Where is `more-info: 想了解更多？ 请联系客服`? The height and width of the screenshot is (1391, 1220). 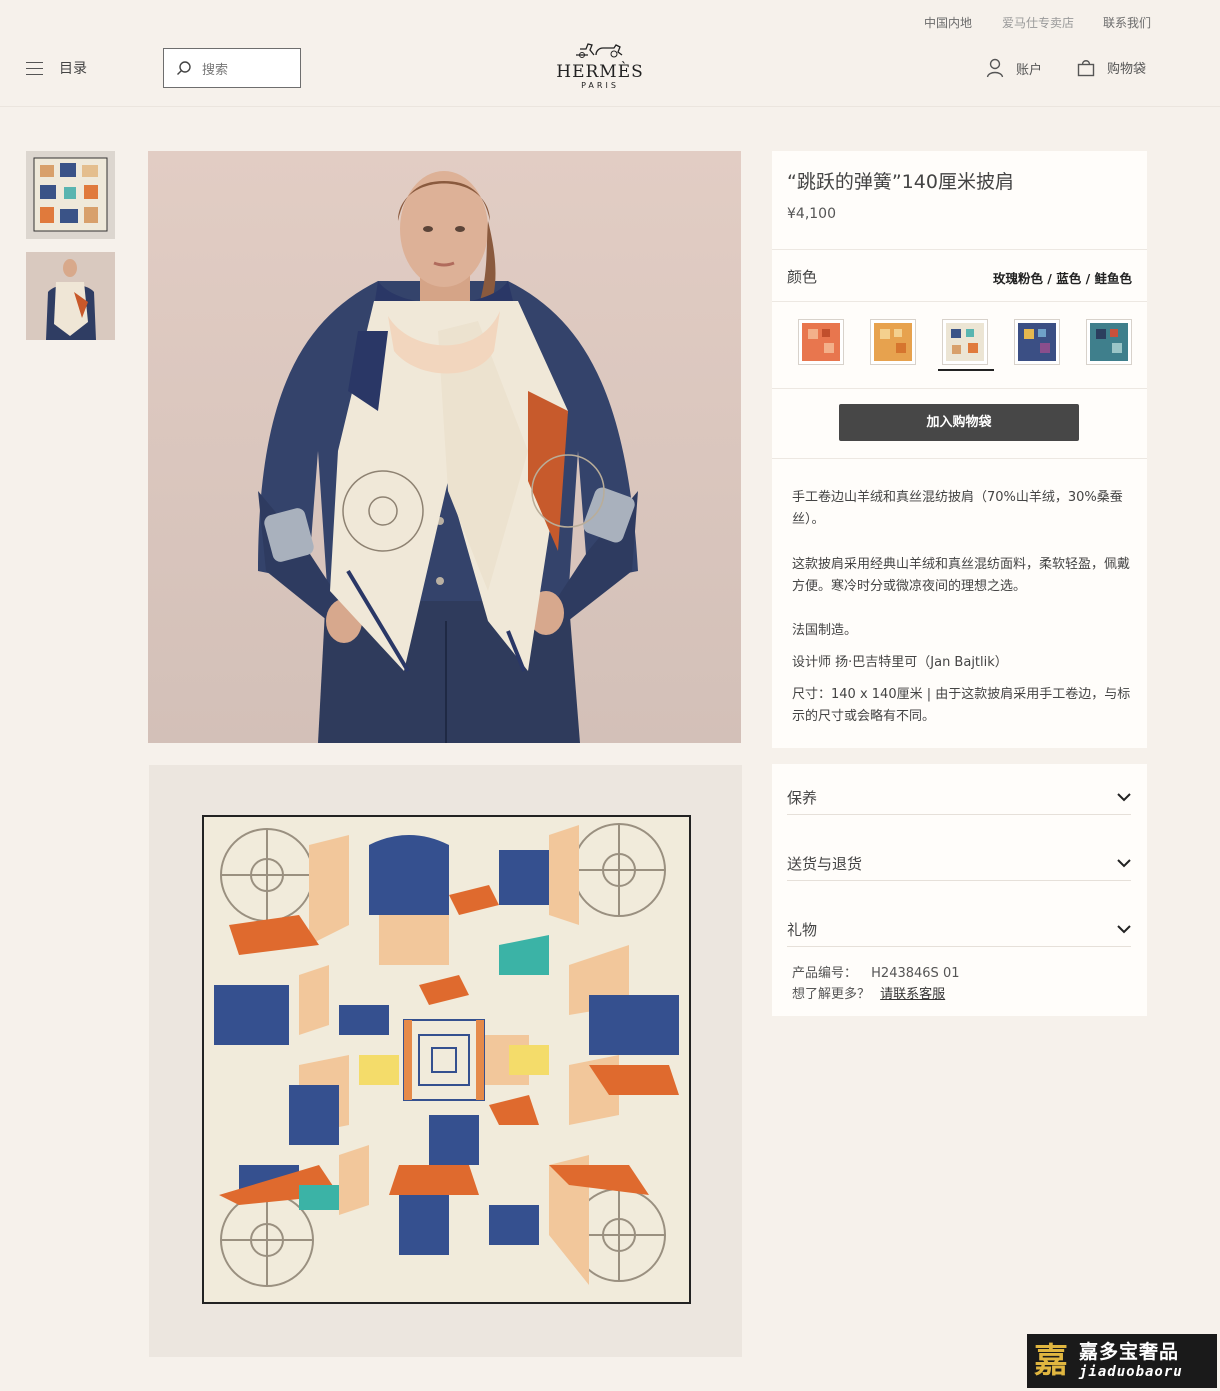
more-info: 想了解更多？ 请联系客服 is located at coordinates (868, 992).